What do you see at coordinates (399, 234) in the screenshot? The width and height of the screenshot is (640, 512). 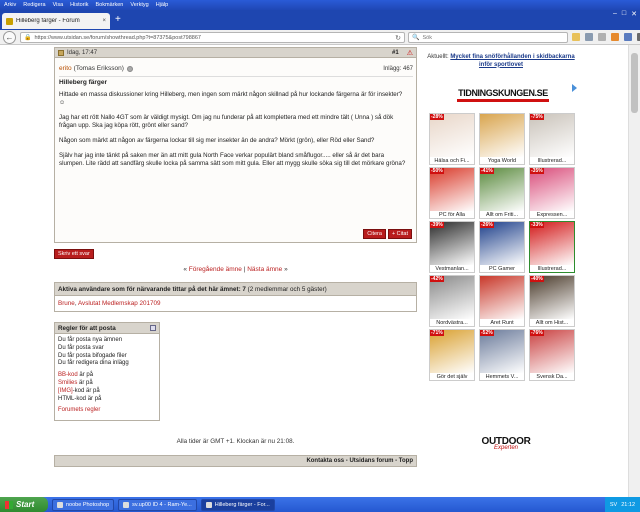 I see `multiquote-button: + Citat` at bounding box center [399, 234].